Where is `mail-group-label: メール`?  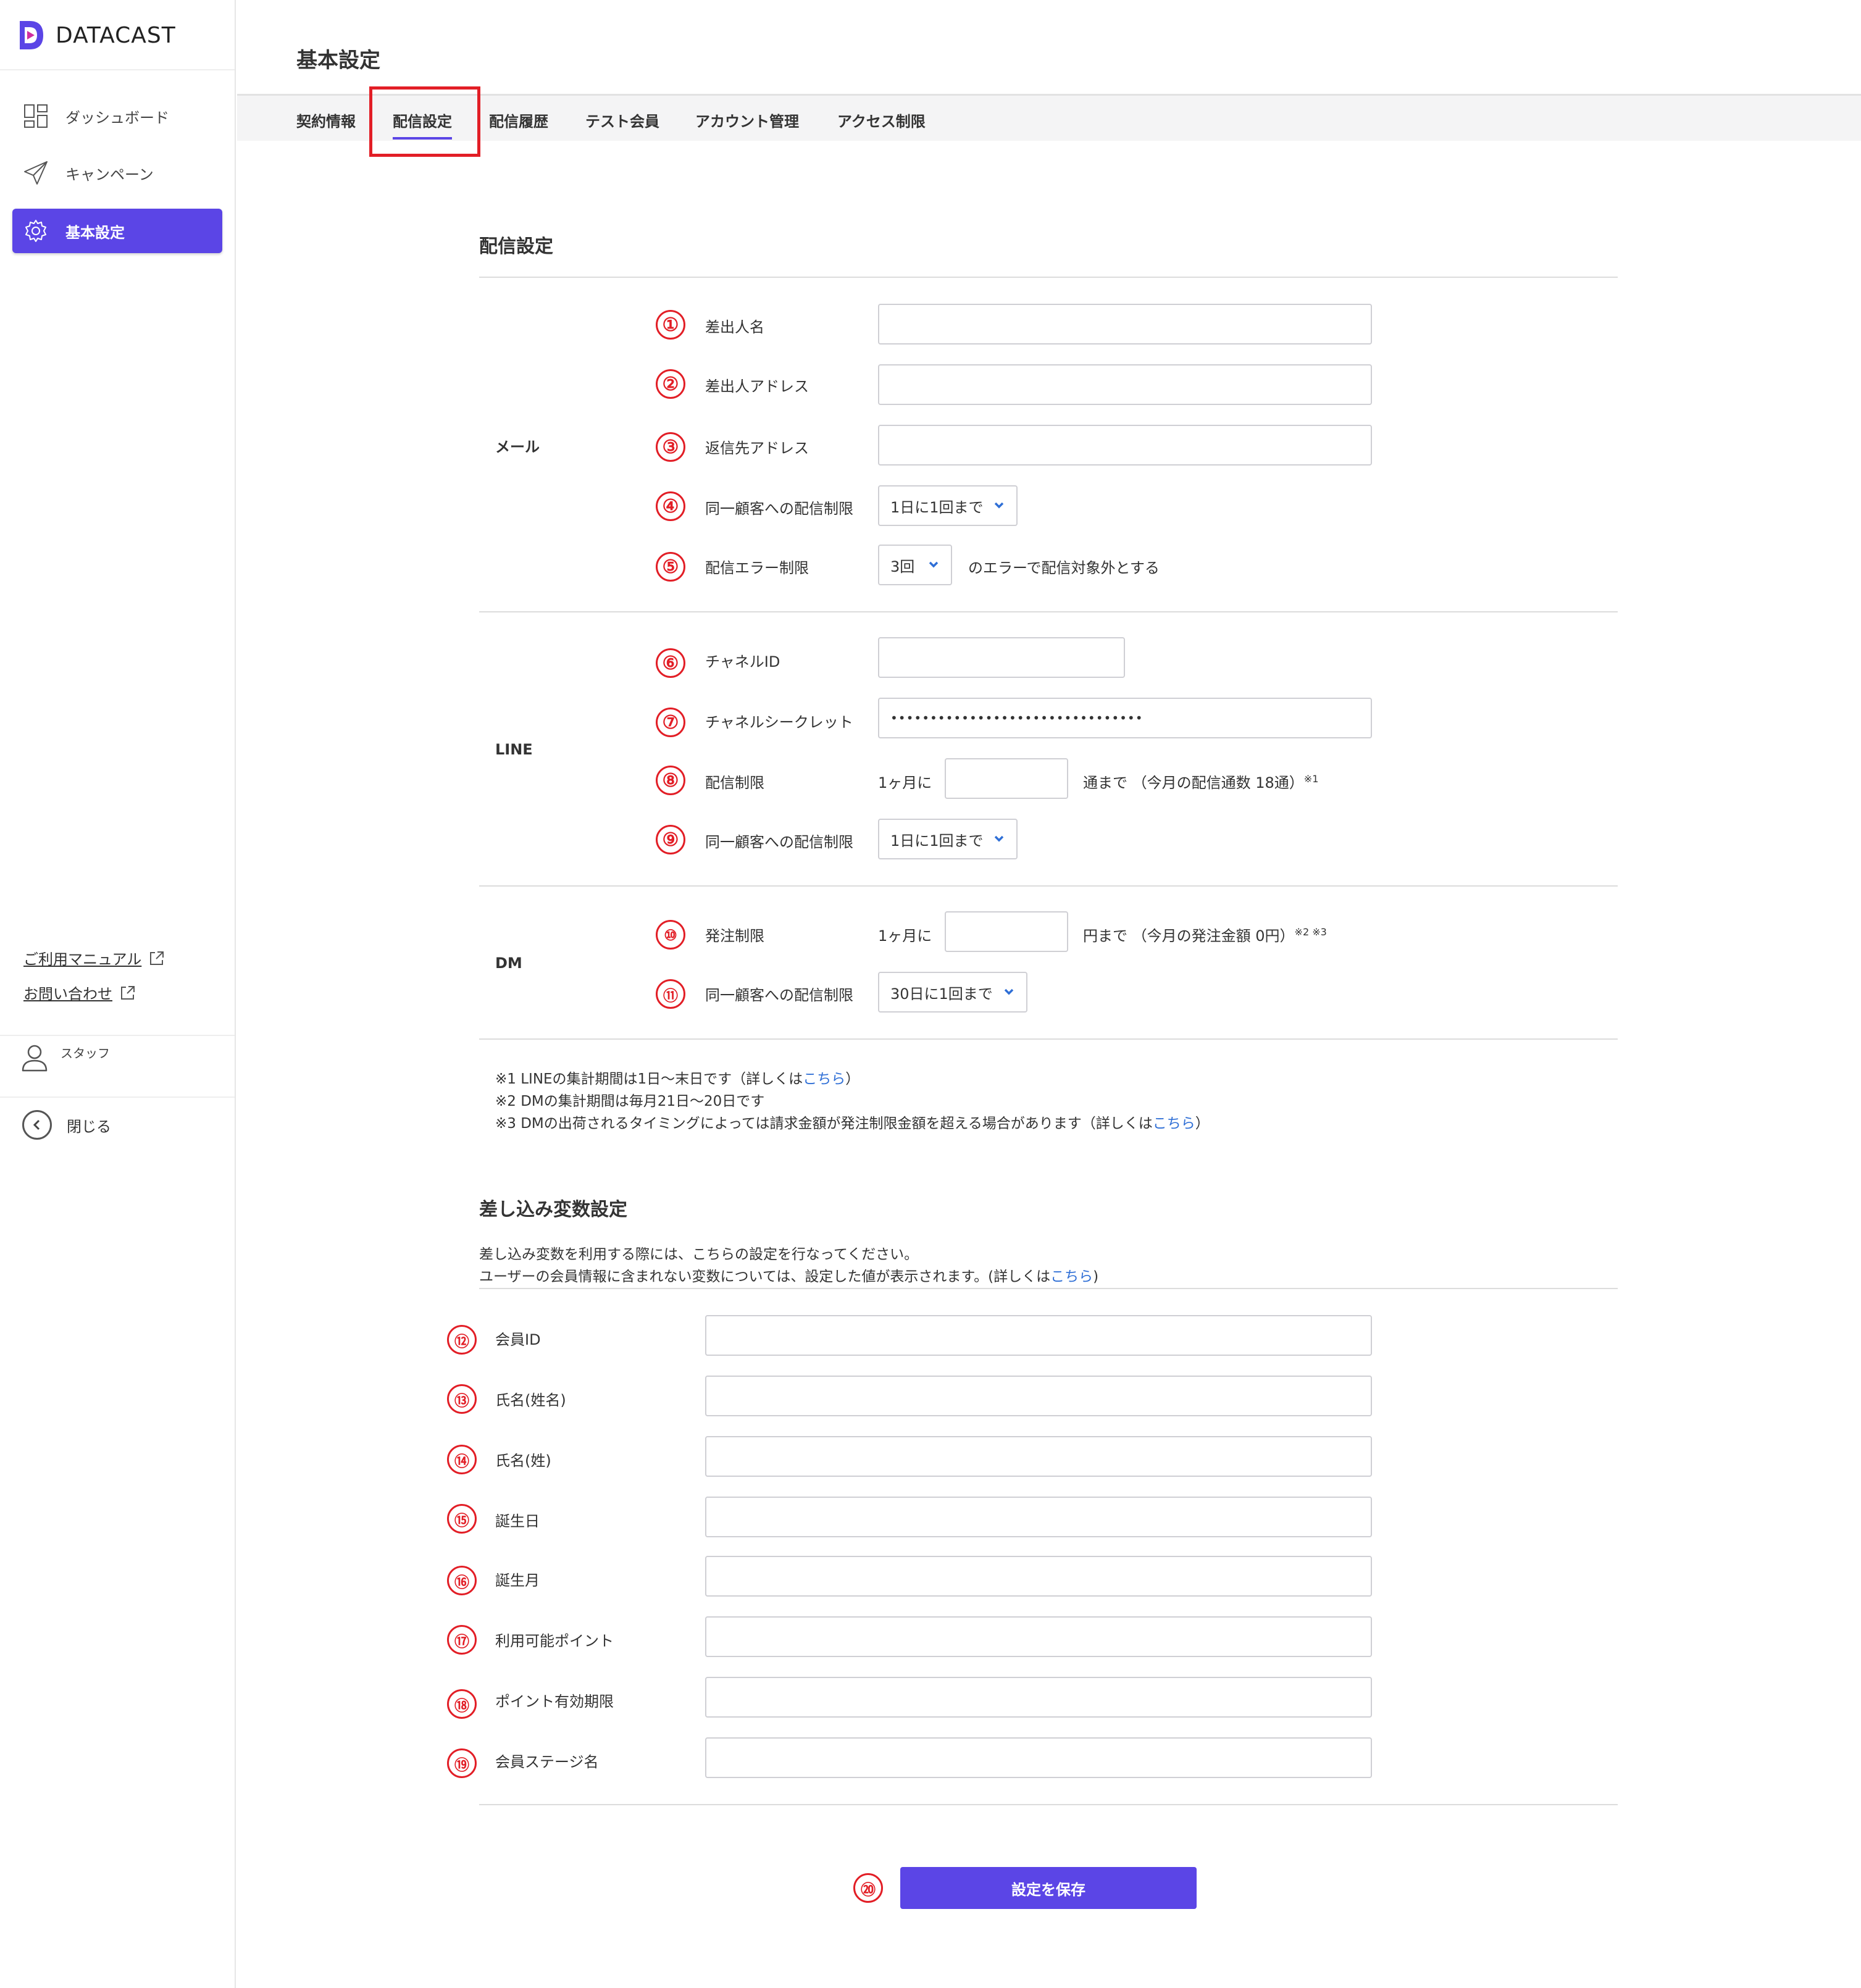
mail-group-label: メール is located at coordinates (517, 447).